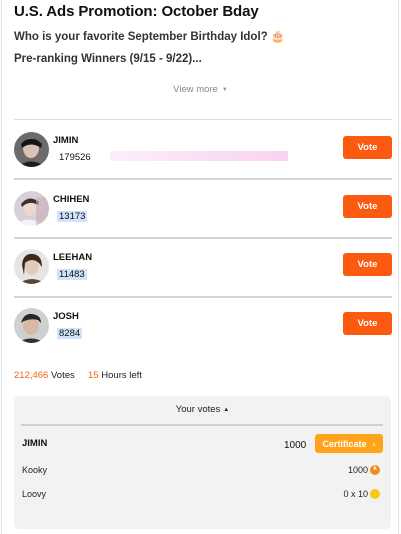 The image size is (401, 534). What do you see at coordinates (224, 90) in the screenshot?
I see `caret-down-icon: ▼` at bounding box center [224, 90].